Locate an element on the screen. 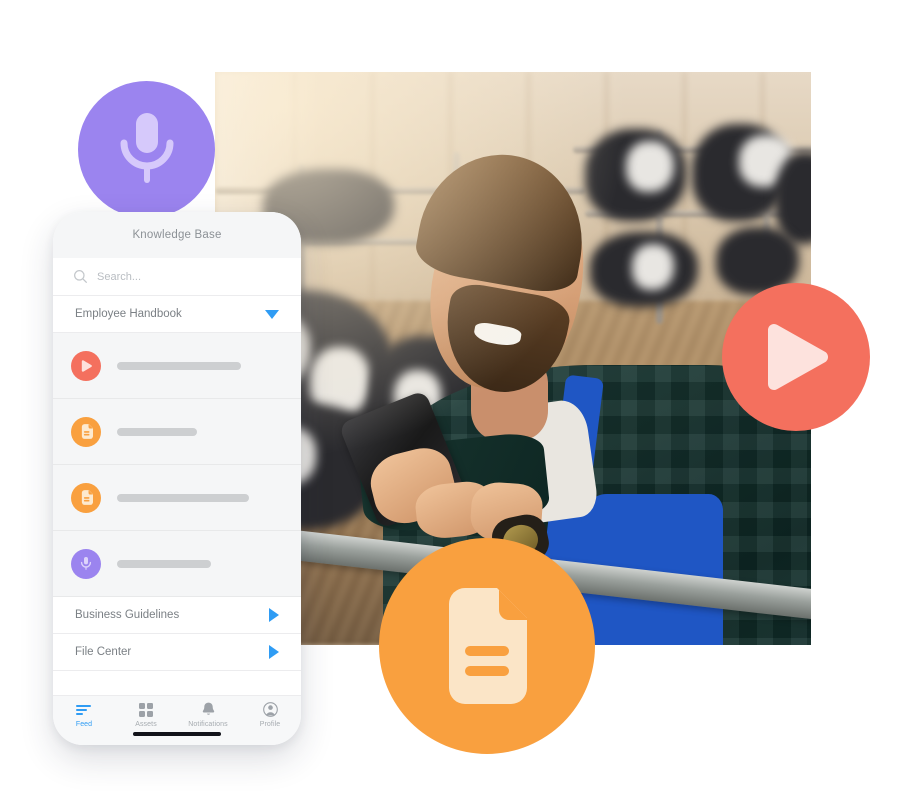 The height and width of the screenshot is (801, 901). section-label: Employee Handbook is located at coordinates (128, 314).